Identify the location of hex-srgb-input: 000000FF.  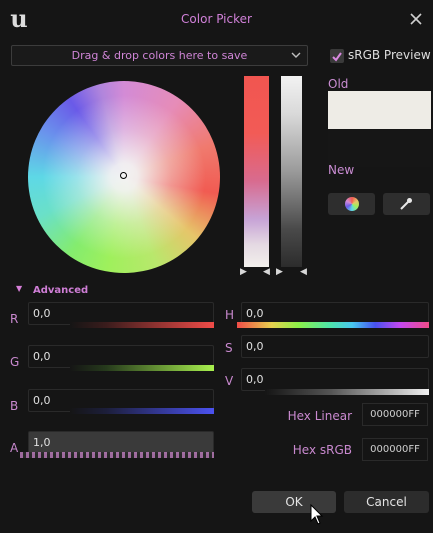
(395, 449).